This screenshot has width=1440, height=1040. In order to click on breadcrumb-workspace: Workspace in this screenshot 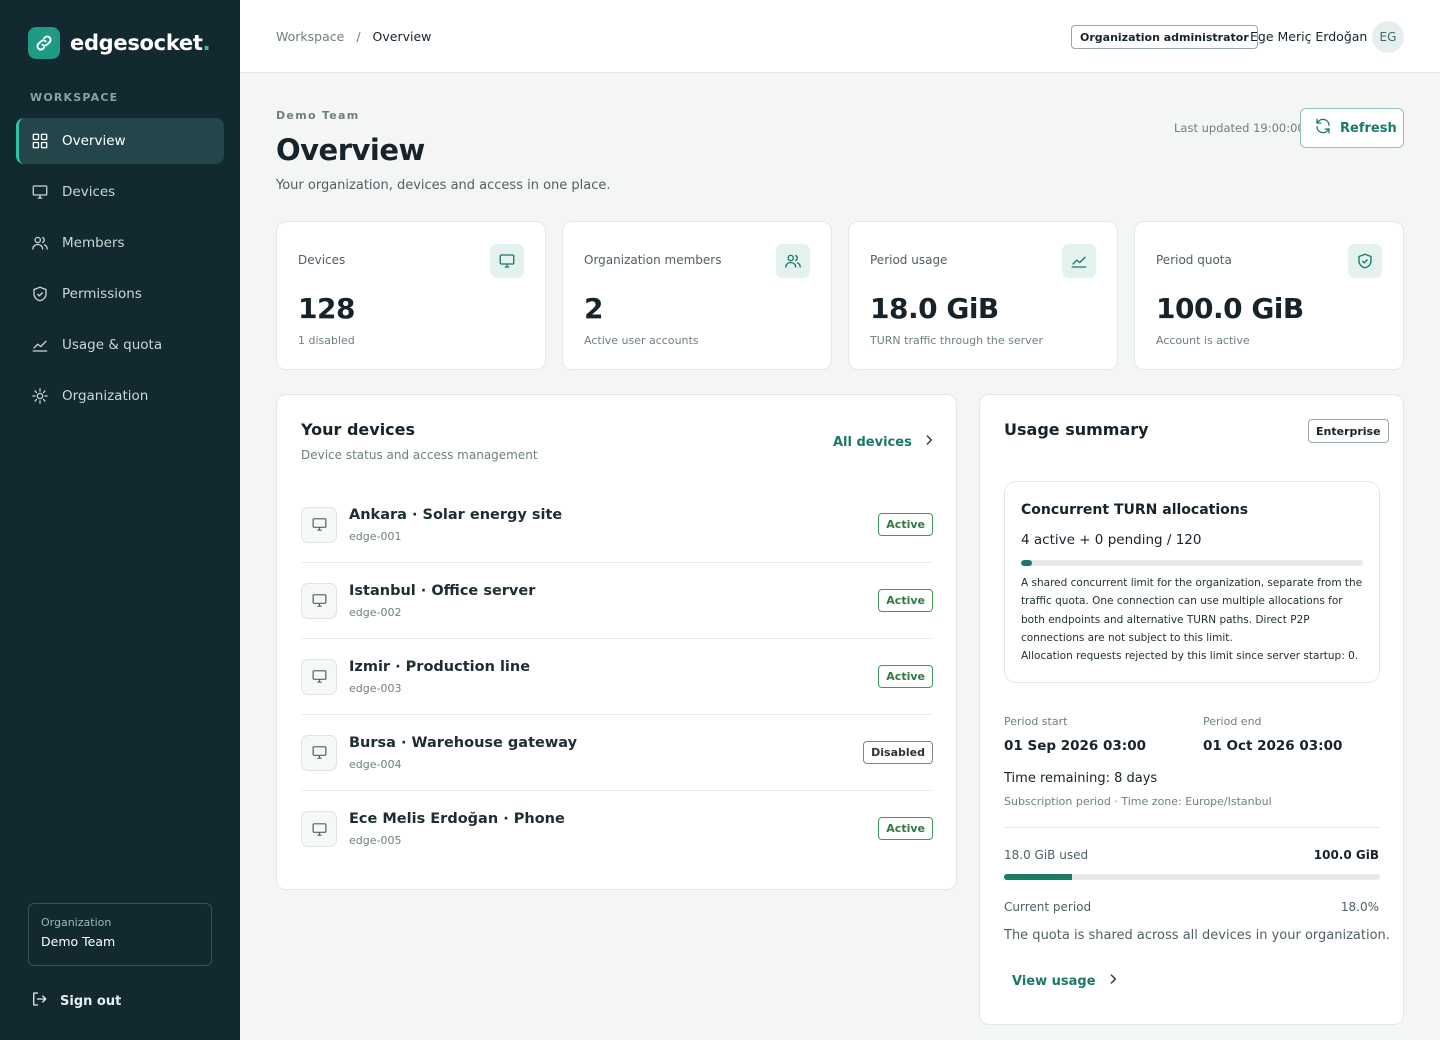, I will do `click(310, 36)`.